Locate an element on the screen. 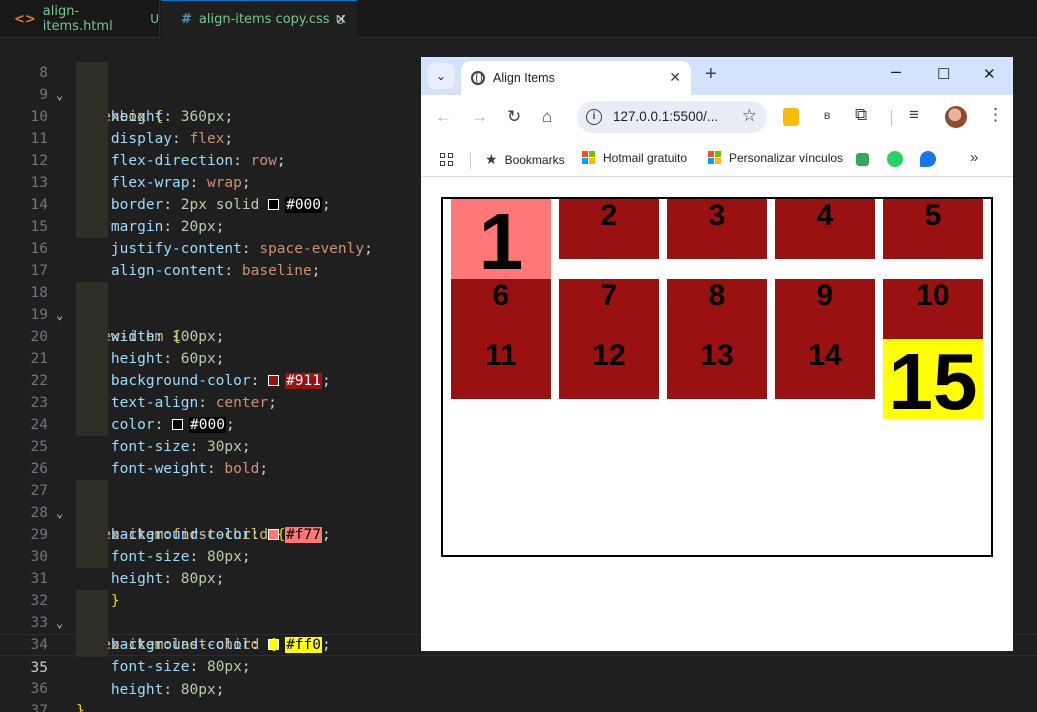 Image resolution: width=1037 pixels, height=712 pixels. bookmark-hotmail: Hotmail gratuito is located at coordinates (634, 158).